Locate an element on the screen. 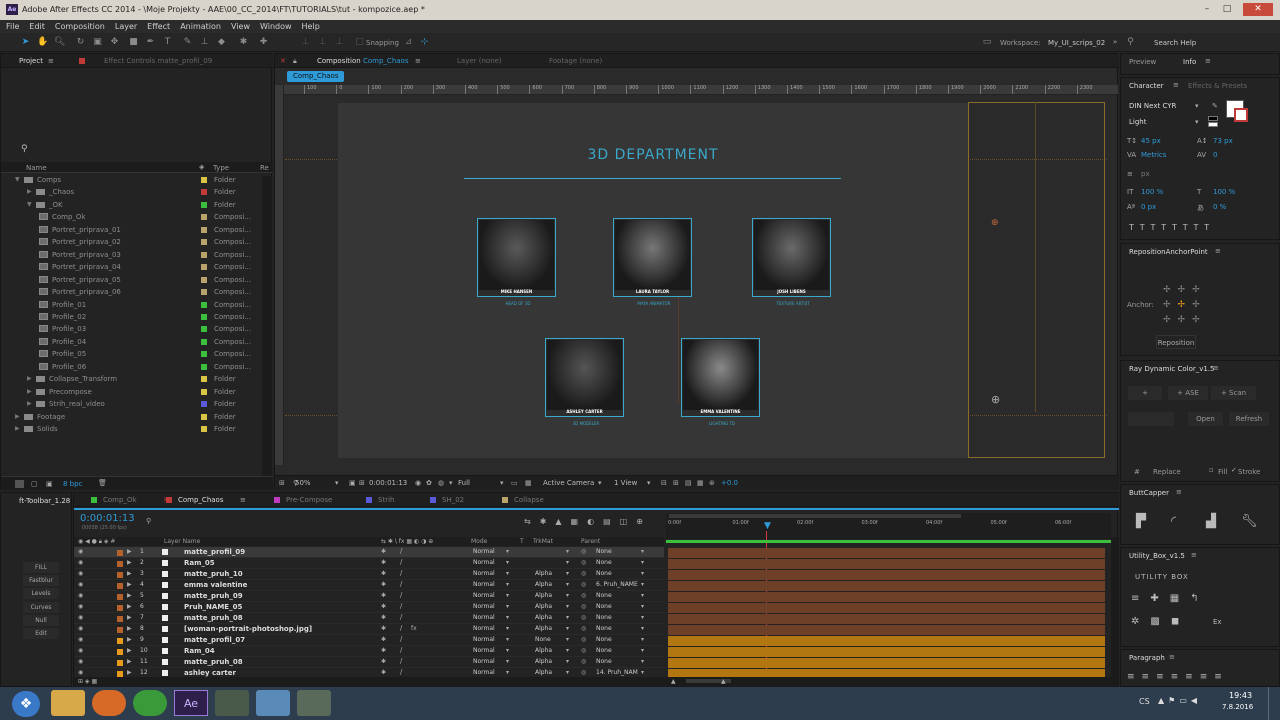 Image resolution: width=1280 pixels, height=720 pixels. ray-menu-icon: ≡ is located at coordinates (1216, 368).